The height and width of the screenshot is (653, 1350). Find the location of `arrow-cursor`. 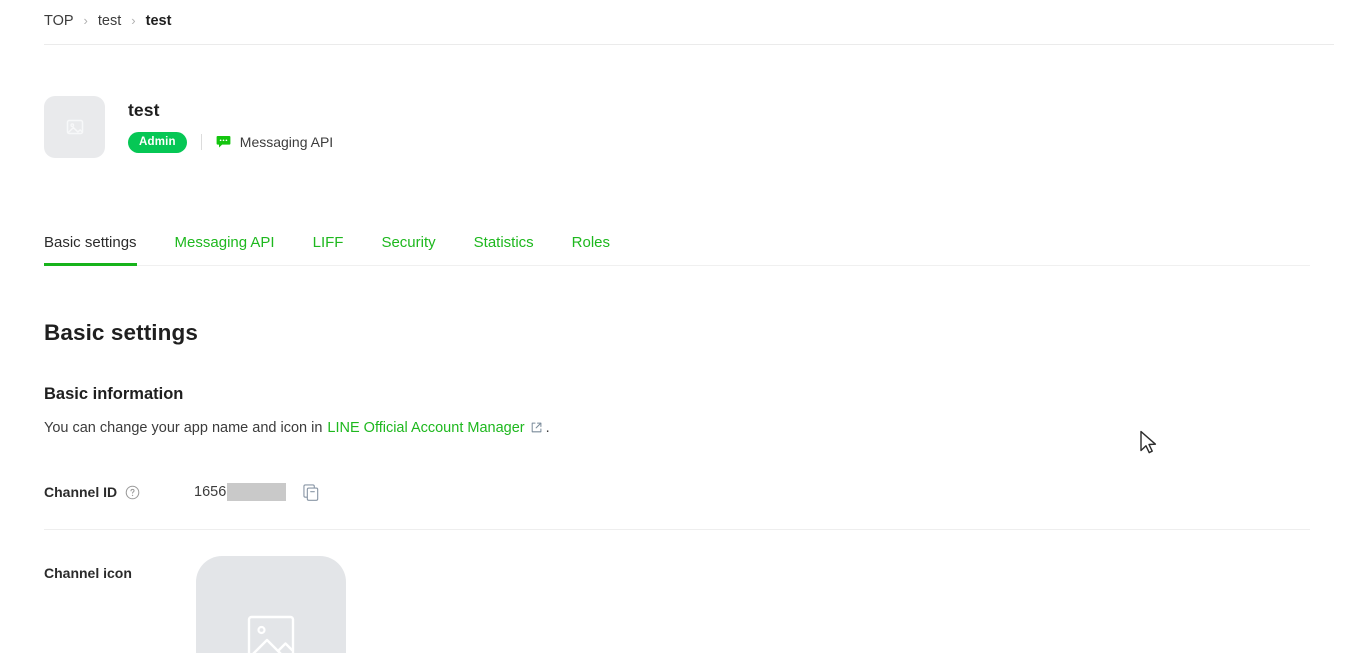

arrow-cursor is located at coordinates (1149, 446).